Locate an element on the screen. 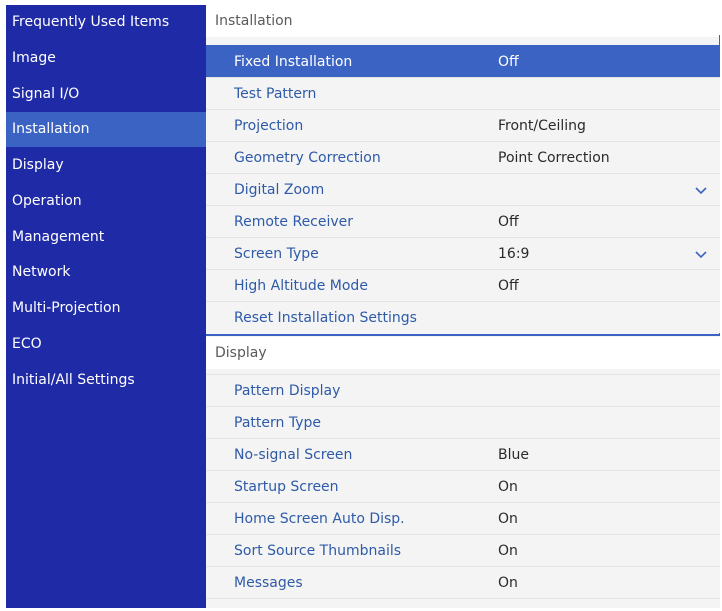 Image resolution: width=722 pixels, height=611 pixels. menu-row-screen-type: Screen Type 16:9 is located at coordinates (463, 253).